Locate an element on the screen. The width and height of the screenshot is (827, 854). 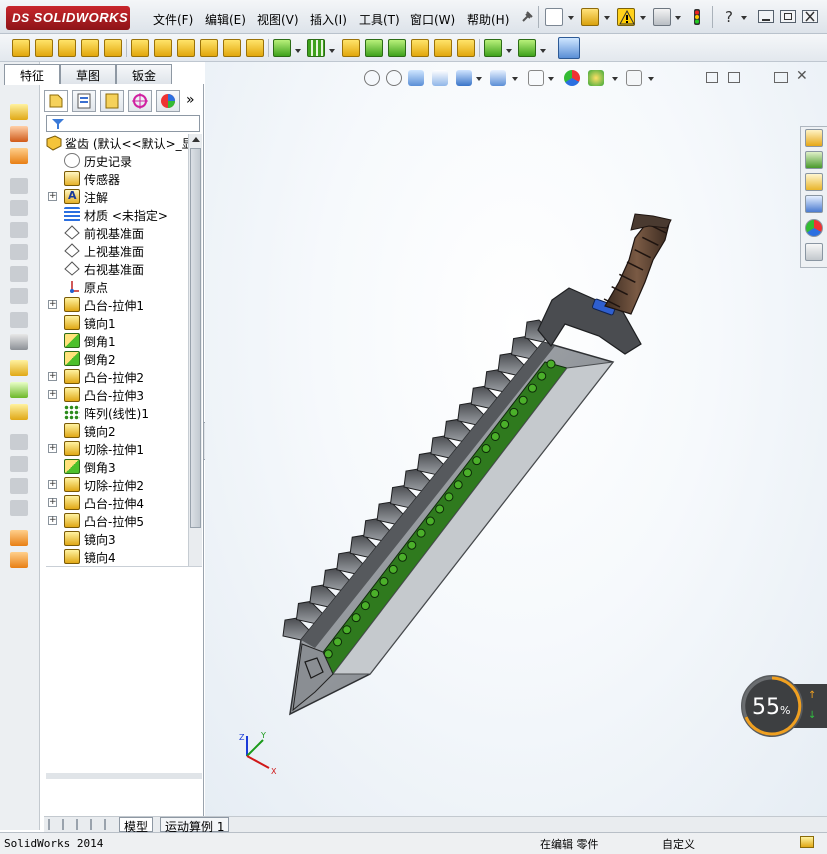
scale-tool-icon is located at coordinates (19, 538).